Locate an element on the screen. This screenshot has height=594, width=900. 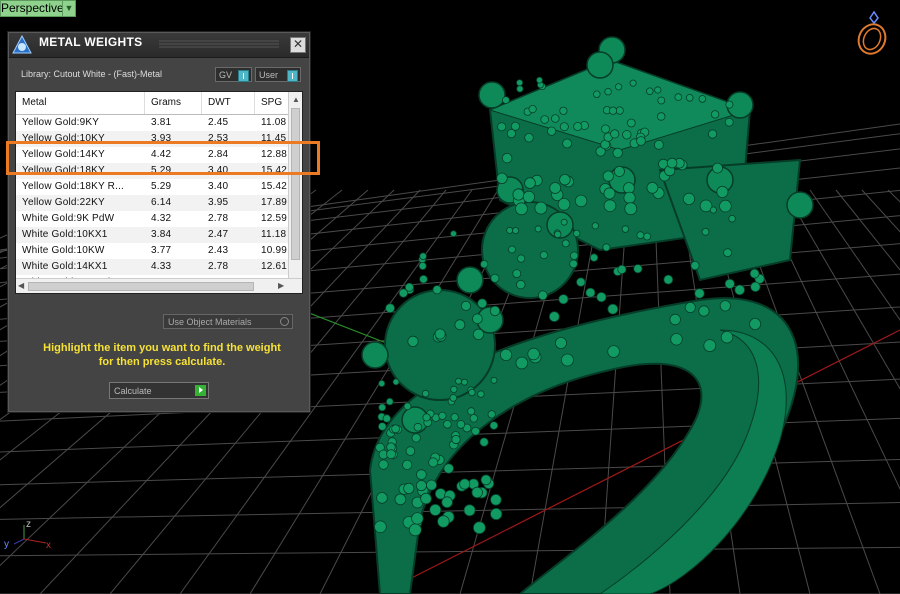
radio-icon is located at coordinates (284, 321).